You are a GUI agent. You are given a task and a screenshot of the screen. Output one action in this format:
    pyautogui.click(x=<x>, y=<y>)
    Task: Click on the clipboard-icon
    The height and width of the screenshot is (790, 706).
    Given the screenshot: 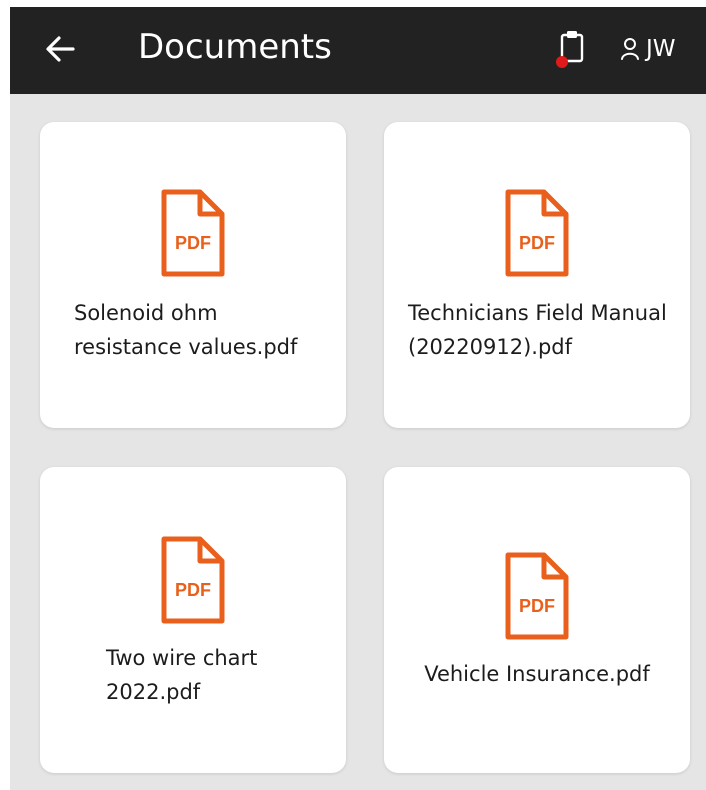 What is the action you would take?
    pyautogui.click(x=570, y=49)
    